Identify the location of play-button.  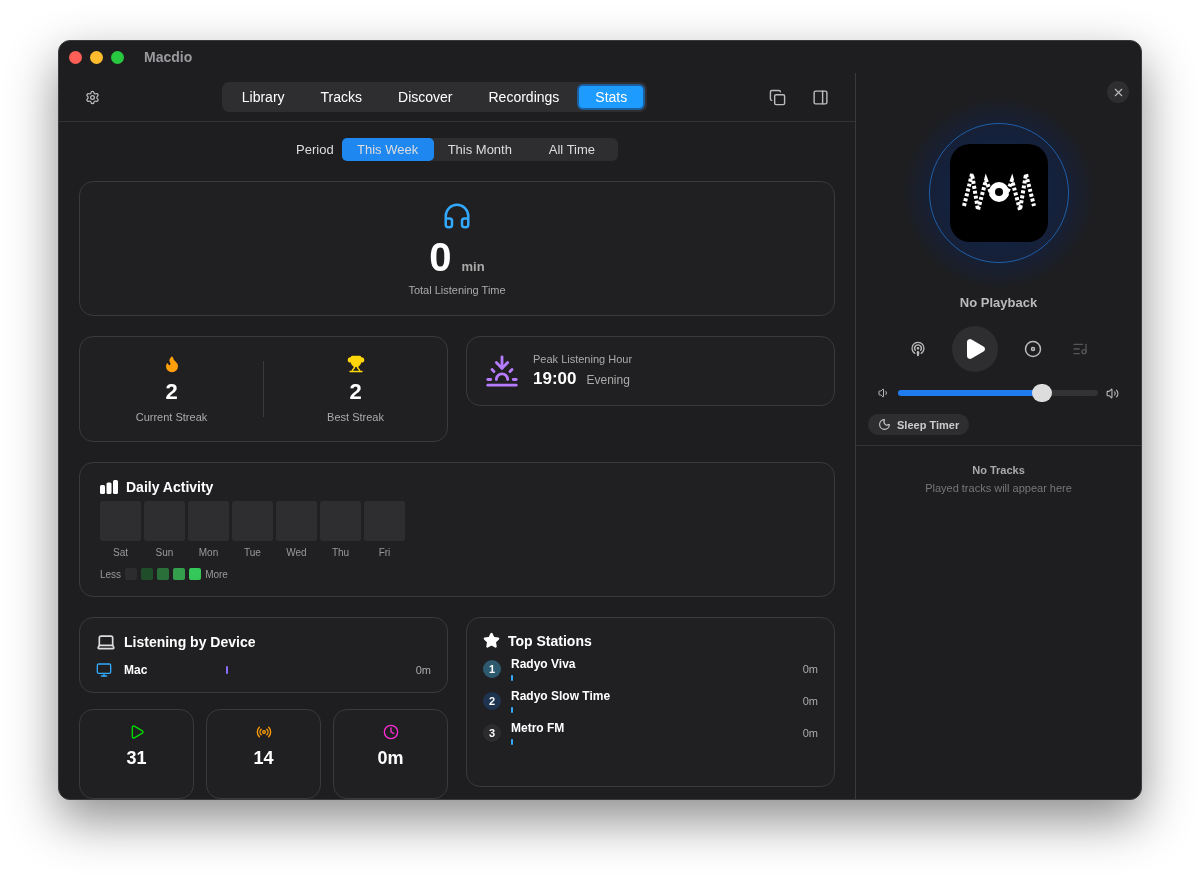
(974, 349).